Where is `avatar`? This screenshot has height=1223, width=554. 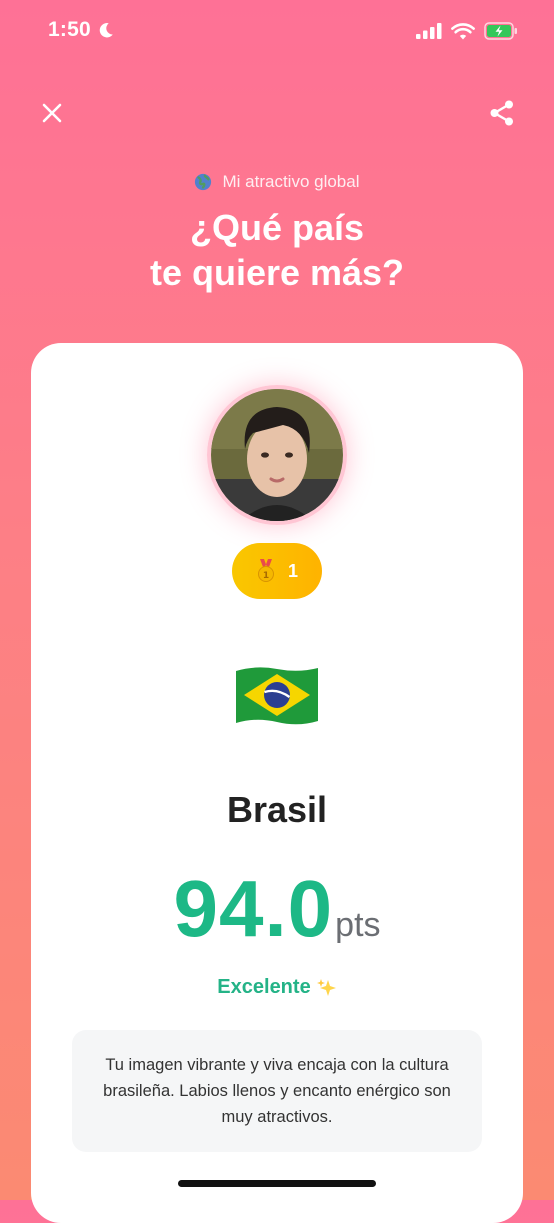
avatar is located at coordinates (277, 455).